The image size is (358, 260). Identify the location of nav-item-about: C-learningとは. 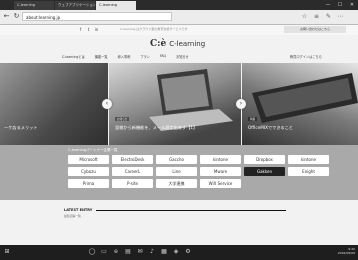
(73, 57).